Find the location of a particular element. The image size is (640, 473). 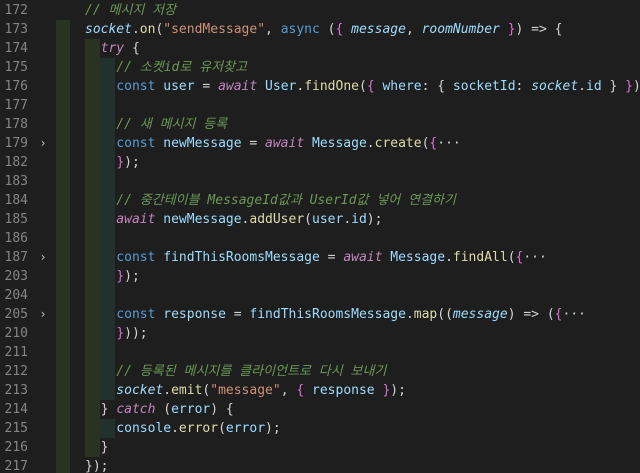

code-token: findThisRoomsMessage is located at coordinates (237, 257).